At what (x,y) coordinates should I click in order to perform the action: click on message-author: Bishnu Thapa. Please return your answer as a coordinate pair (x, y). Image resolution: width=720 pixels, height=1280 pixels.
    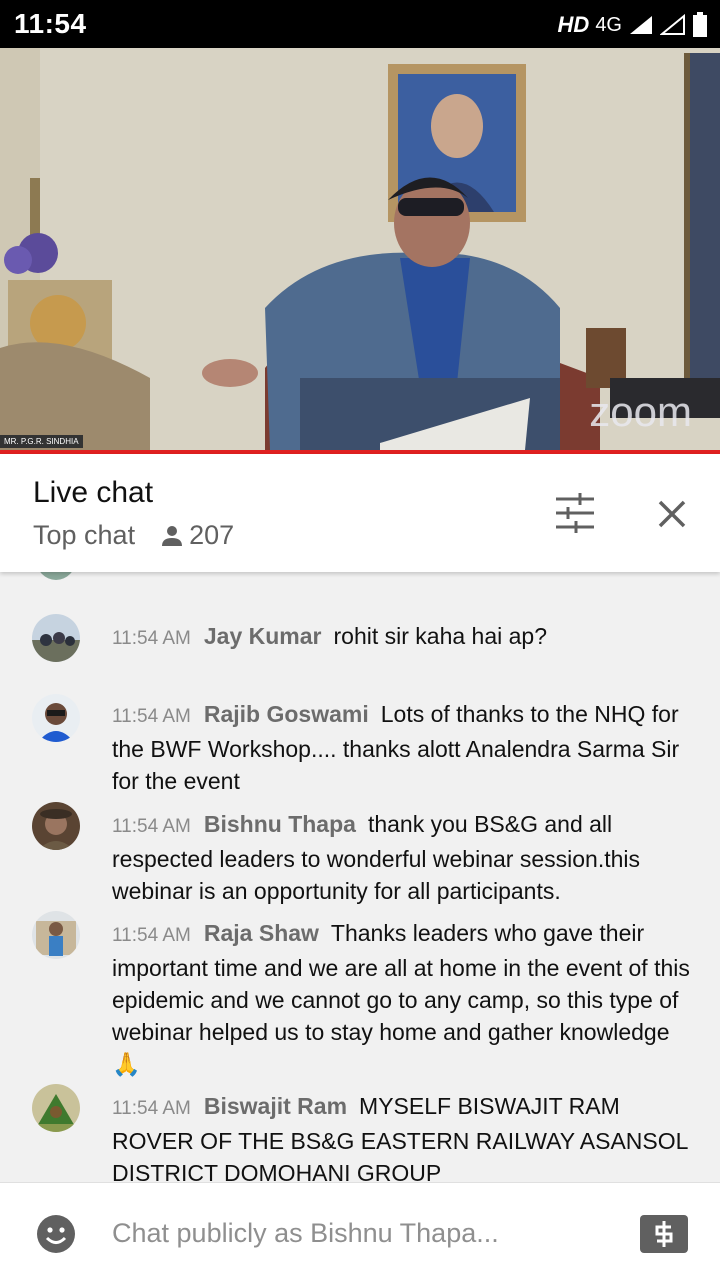
    Looking at the image, I should click on (280, 824).